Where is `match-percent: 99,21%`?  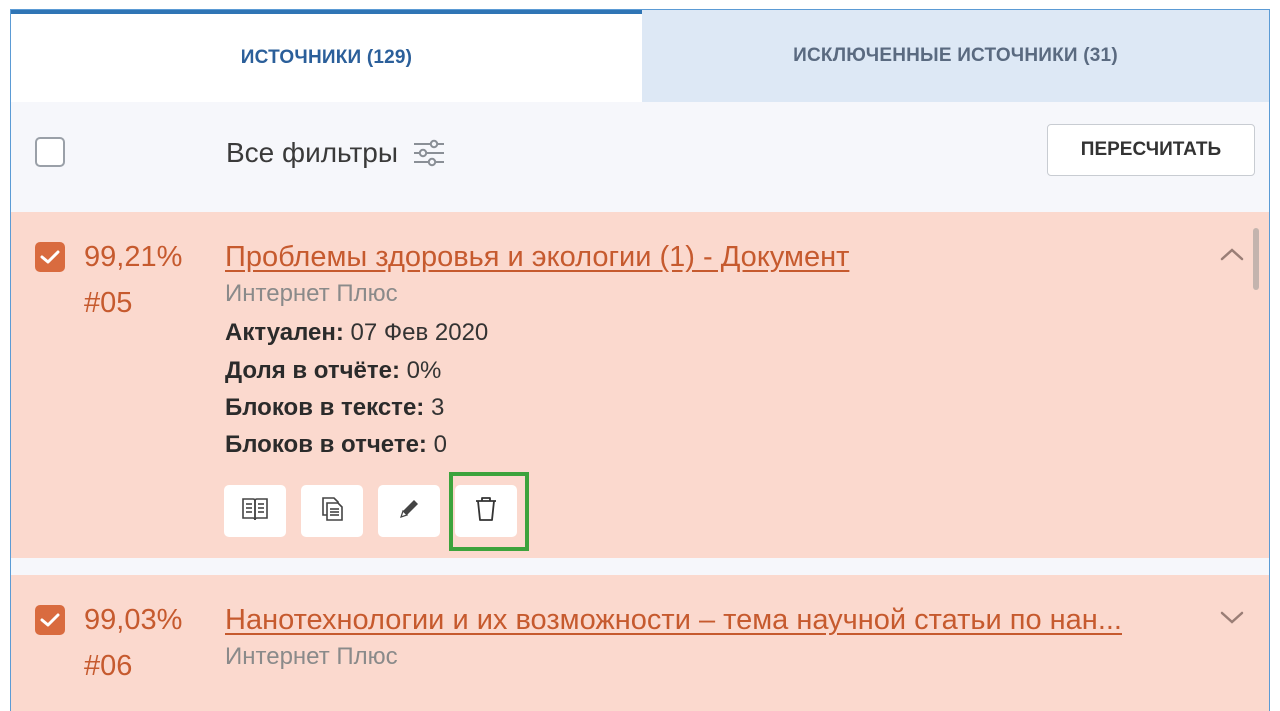 match-percent: 99,21% is located at coordinates (133, 257).